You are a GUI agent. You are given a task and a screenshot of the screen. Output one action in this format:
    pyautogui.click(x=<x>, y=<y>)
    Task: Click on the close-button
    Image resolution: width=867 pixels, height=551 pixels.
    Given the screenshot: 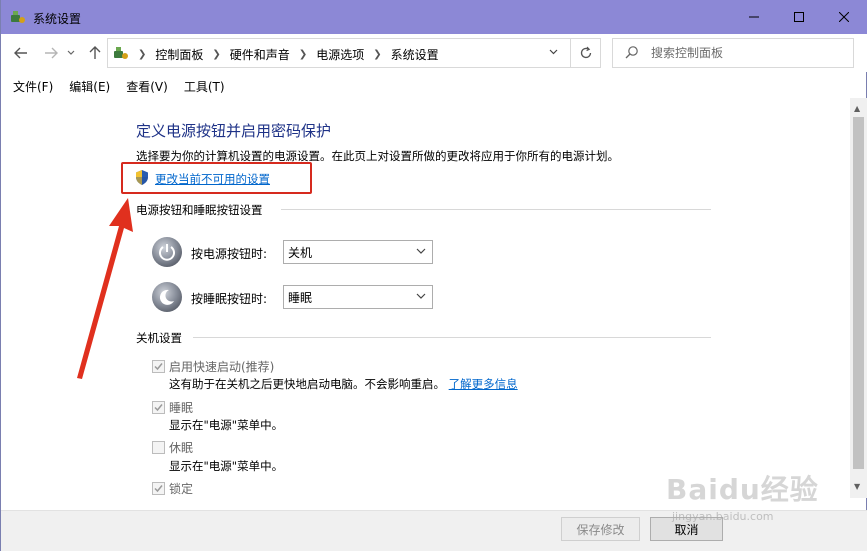 What is the action you would take?
    pyautogui.click(x=844, y=17)
    